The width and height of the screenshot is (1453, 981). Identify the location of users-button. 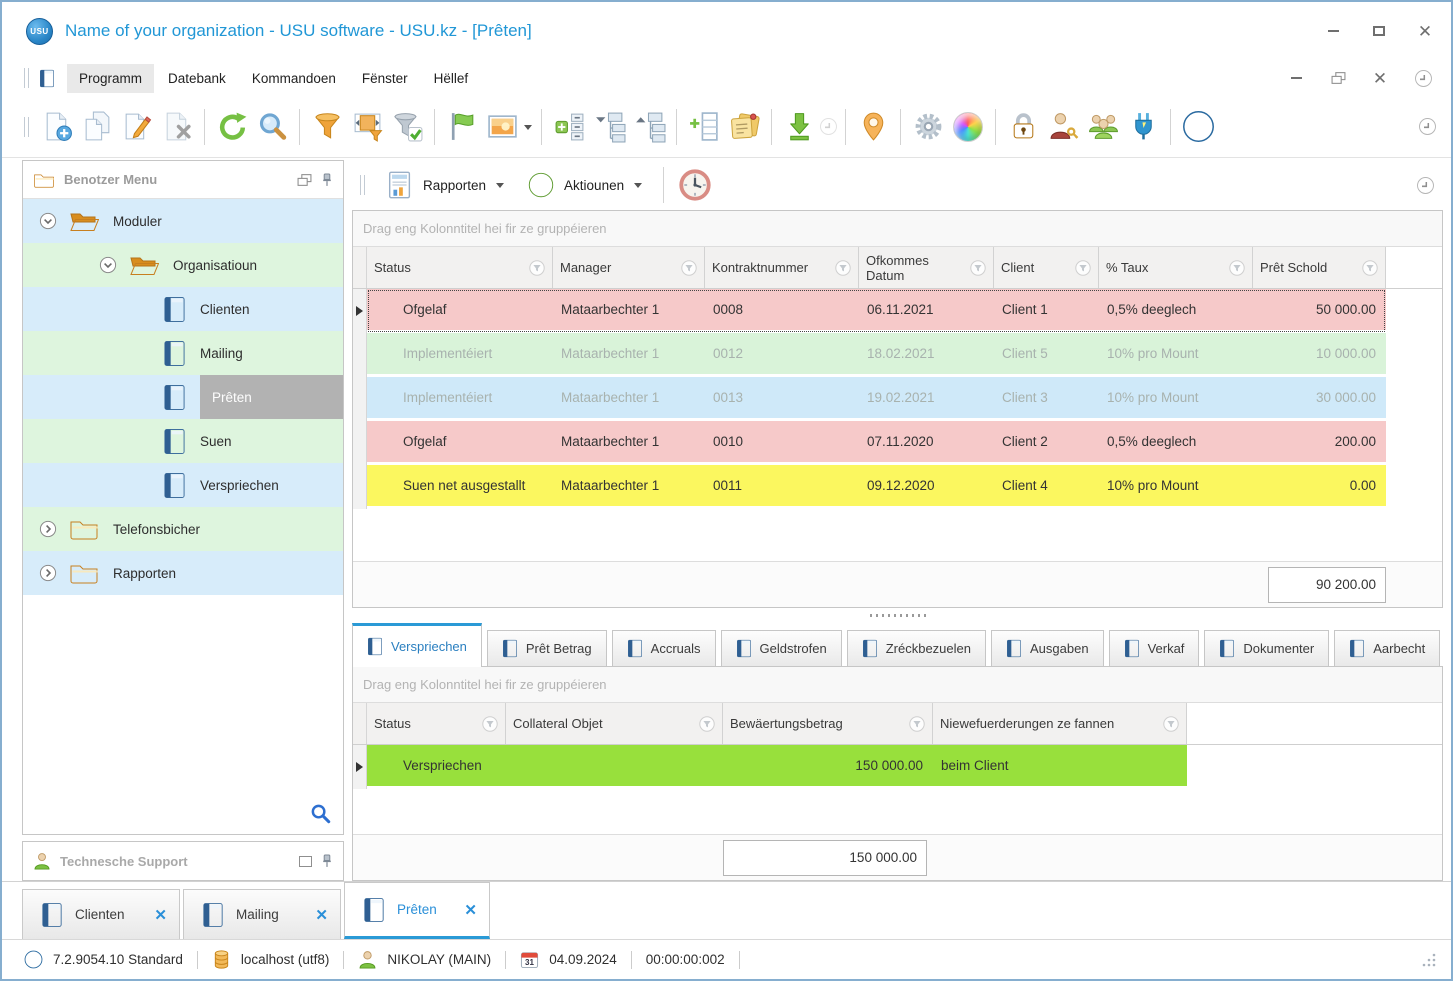
(1103, 127).